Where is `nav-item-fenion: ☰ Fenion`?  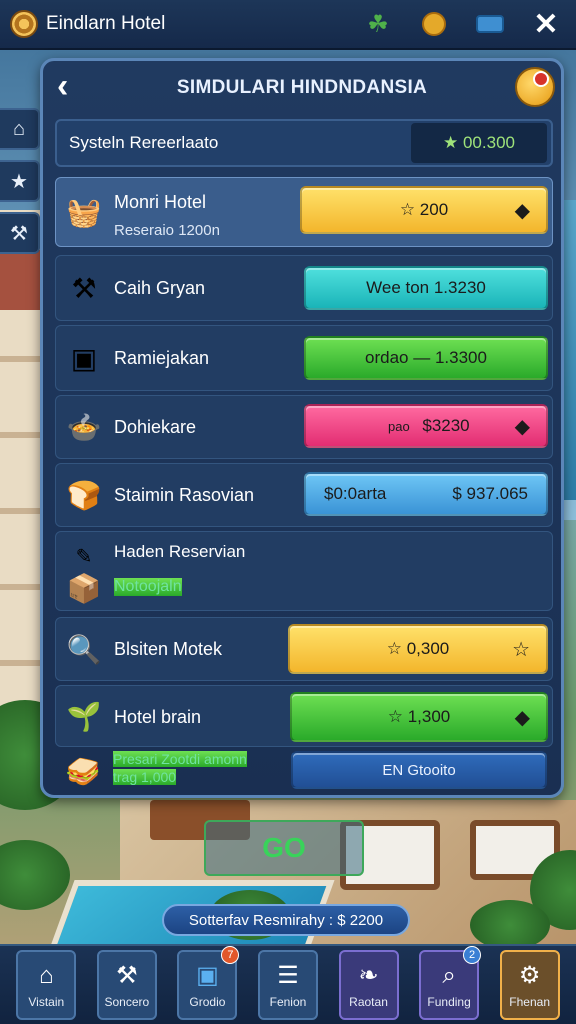
nav-item-fenion: ☰ Fenion is located at coordinates (287, 985).